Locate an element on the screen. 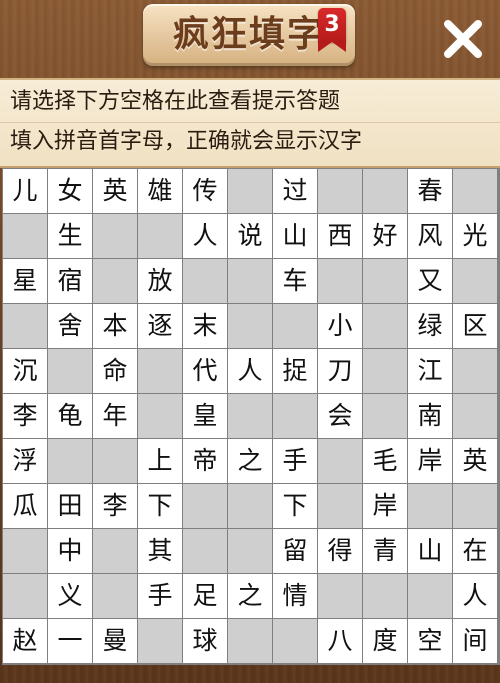 The height and width of the screenshot is (683, 500). grid-cell: 中 is located at coordinates (70, 551).